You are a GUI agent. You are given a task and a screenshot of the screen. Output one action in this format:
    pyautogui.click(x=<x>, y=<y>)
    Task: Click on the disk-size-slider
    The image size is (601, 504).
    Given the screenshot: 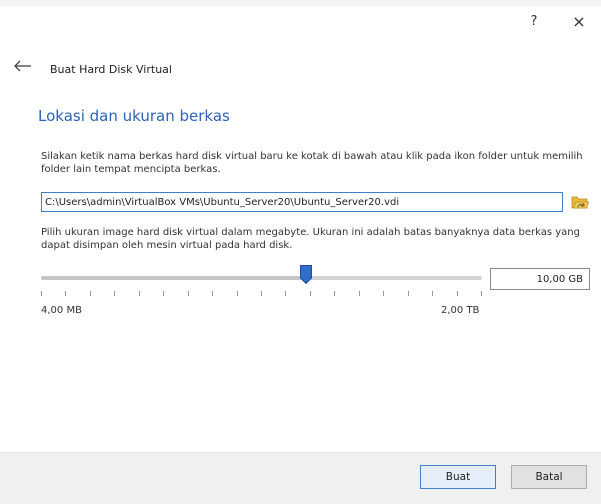 What is the action you would take?
    pyautogui.click(x=261, y=278)
    